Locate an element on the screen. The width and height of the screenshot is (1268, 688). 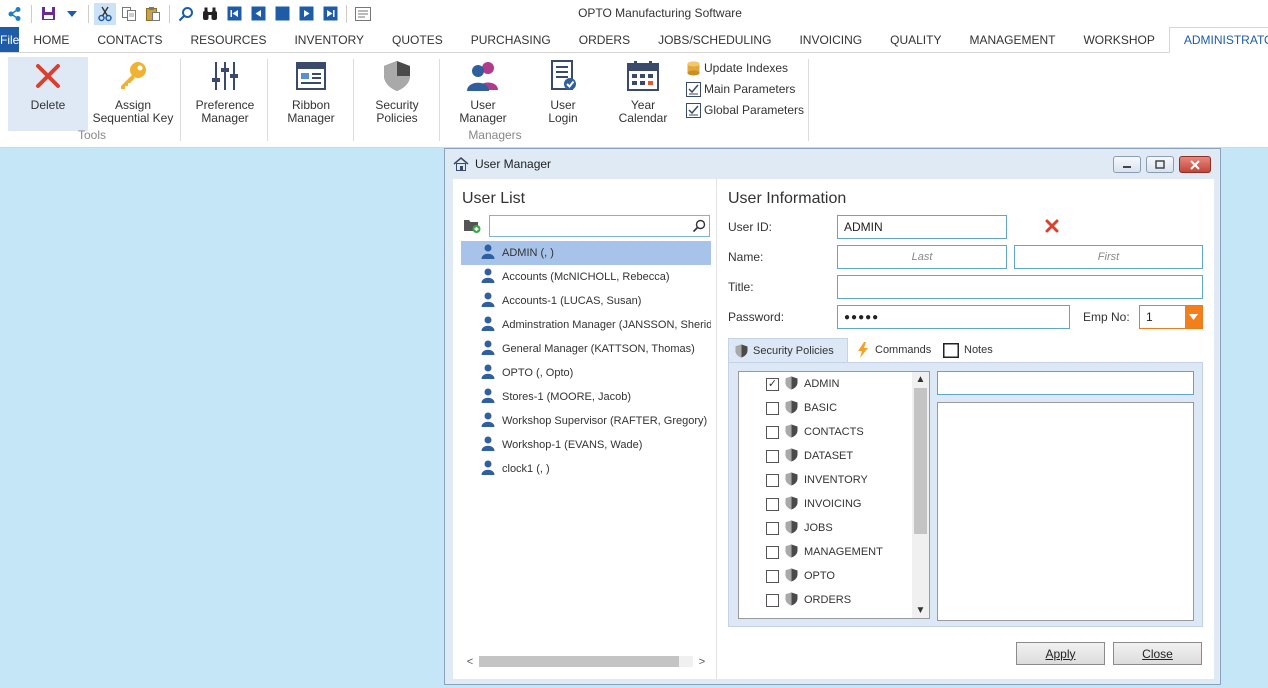
user-search-input is located at coordinates (599, 226).